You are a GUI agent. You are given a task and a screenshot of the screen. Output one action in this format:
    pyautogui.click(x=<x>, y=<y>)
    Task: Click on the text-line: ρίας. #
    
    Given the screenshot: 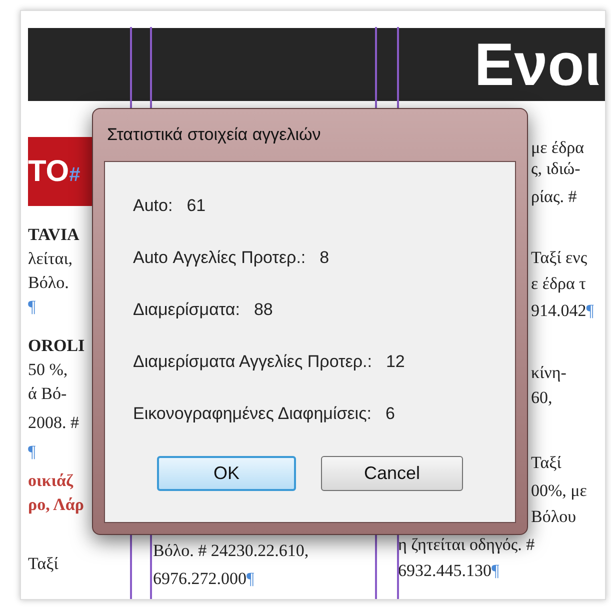 What is the action you would take?
    pyautogui.click(x=554, y=196)
    